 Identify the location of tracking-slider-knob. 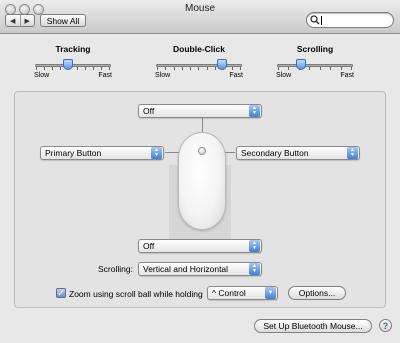
(68, 64).